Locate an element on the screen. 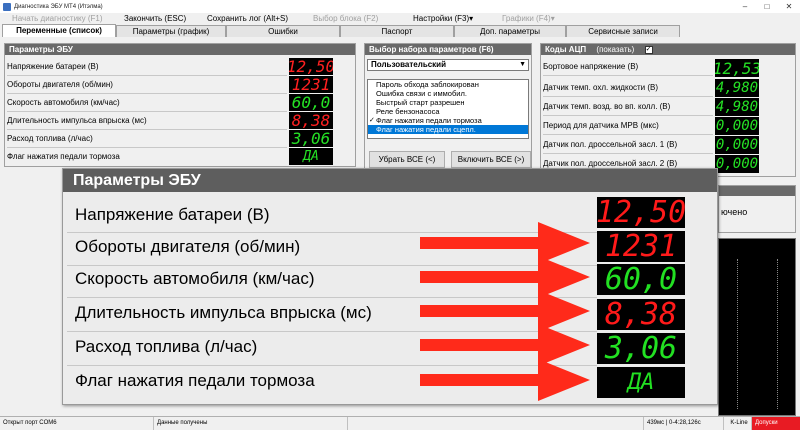  ecu-value-injection: 8,38 is located at coordinates (311, 120).